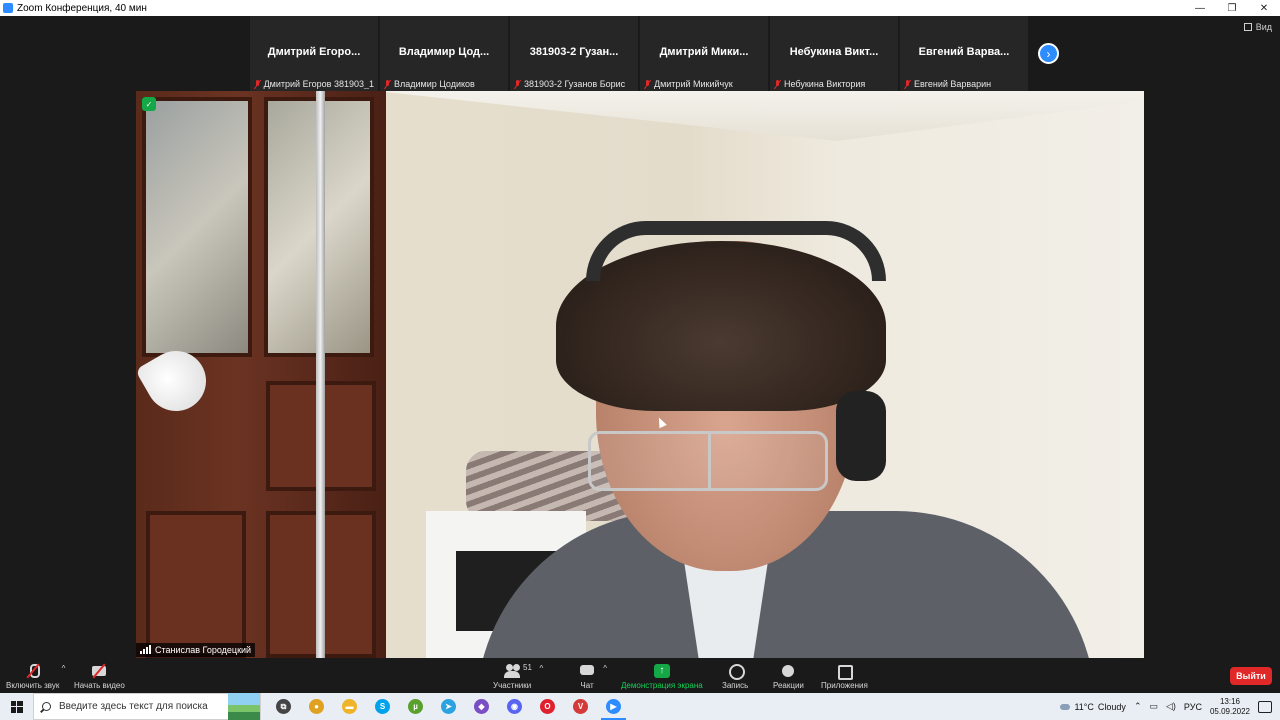 The width and height of the screenshot is (1280, 720). I want to click on signal-icon, so click(145, 649).